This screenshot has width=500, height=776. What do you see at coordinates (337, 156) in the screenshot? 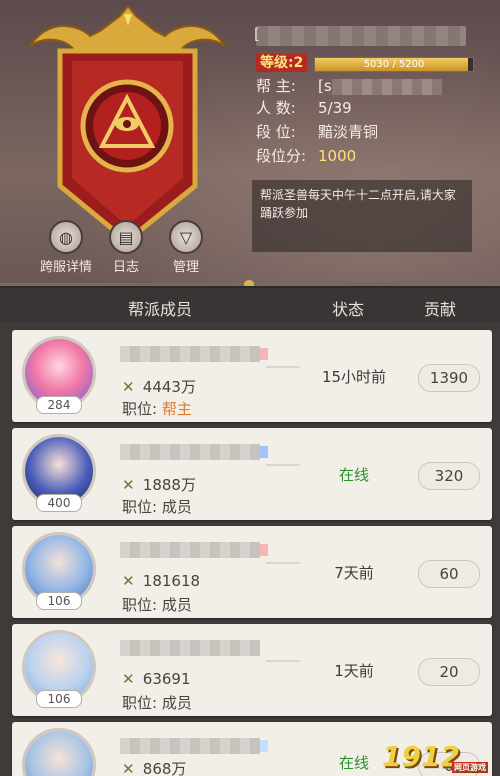
I see `score-value: 1000` at bounding box center [337, 156].